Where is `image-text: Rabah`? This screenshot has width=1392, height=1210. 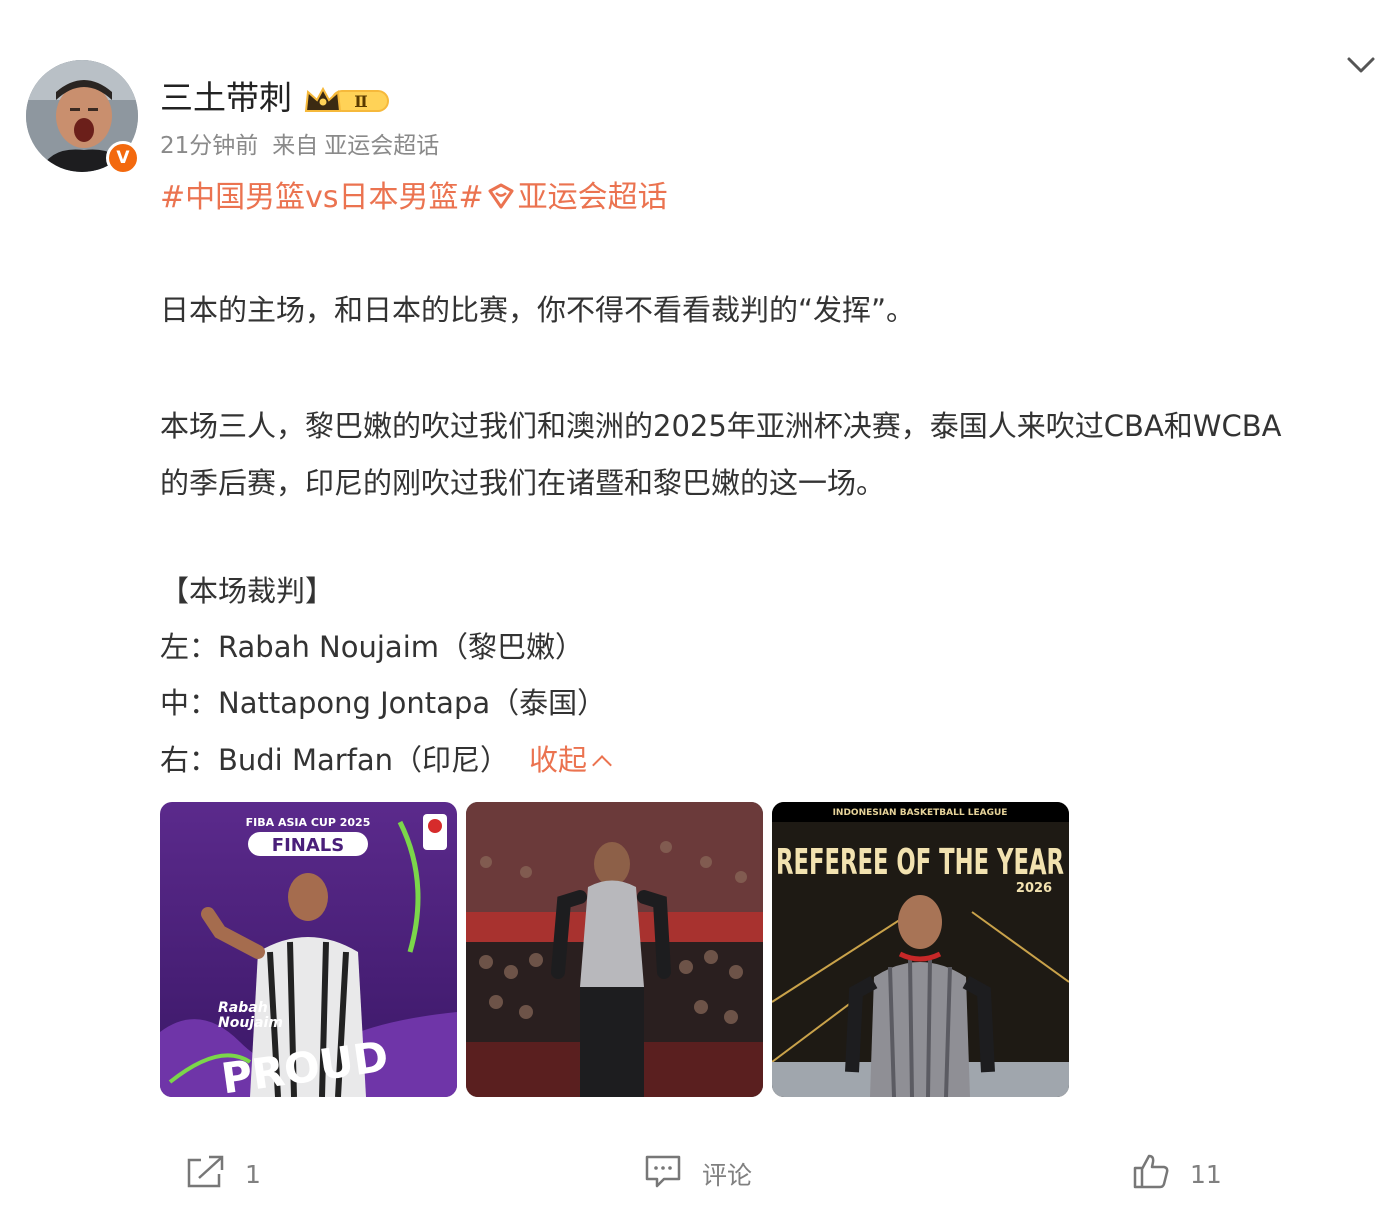
image-text: Rabah is located at coordinates (243, 1008).